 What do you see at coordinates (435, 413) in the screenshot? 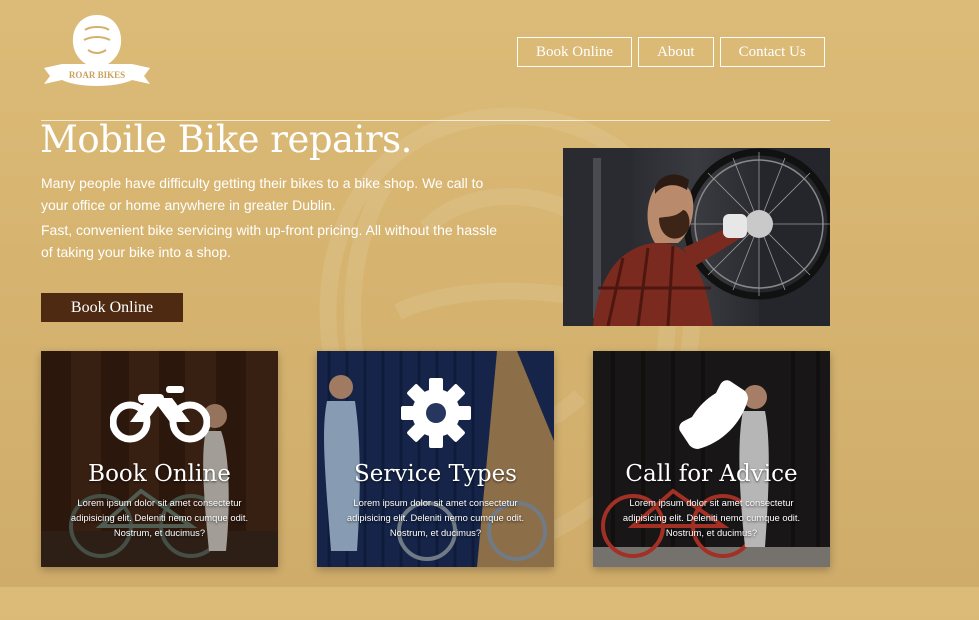
I see `gear-icon` at bounding box center [435, 413].